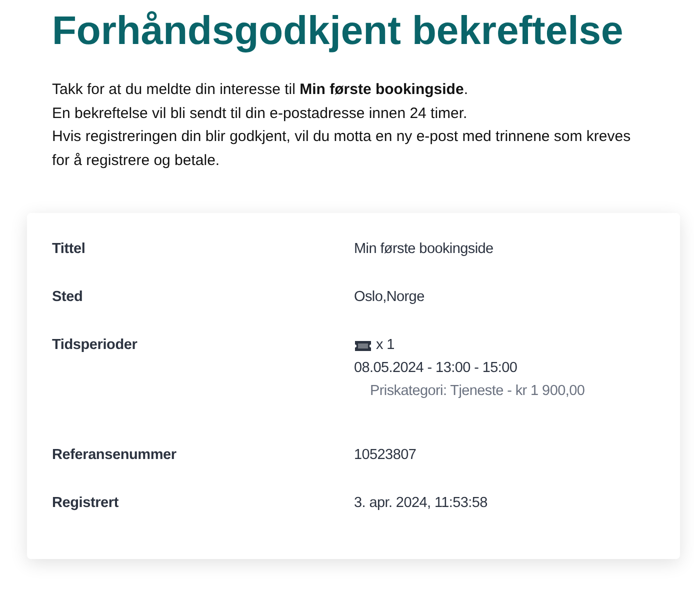 Image resolution: width=694 pixels, height=590 pixels. I want to click on time-period: 08.05.2024 - 13:00 - 15:00, so click(436, 368).